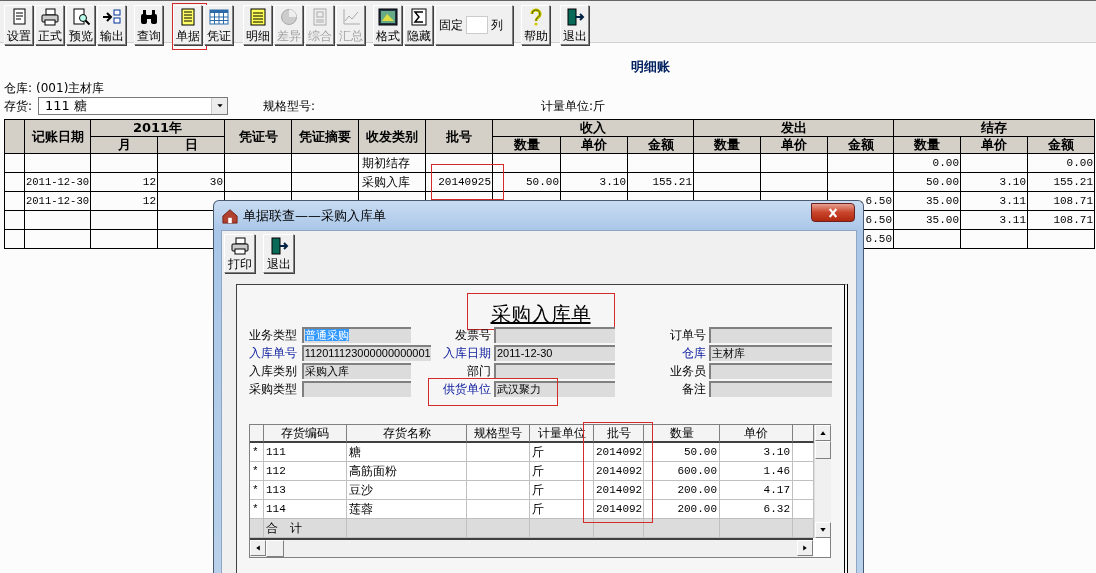  Describe the element at coordinates (535, 25) in the screenshot. I see `toolbar-button: 帮助` at that location.